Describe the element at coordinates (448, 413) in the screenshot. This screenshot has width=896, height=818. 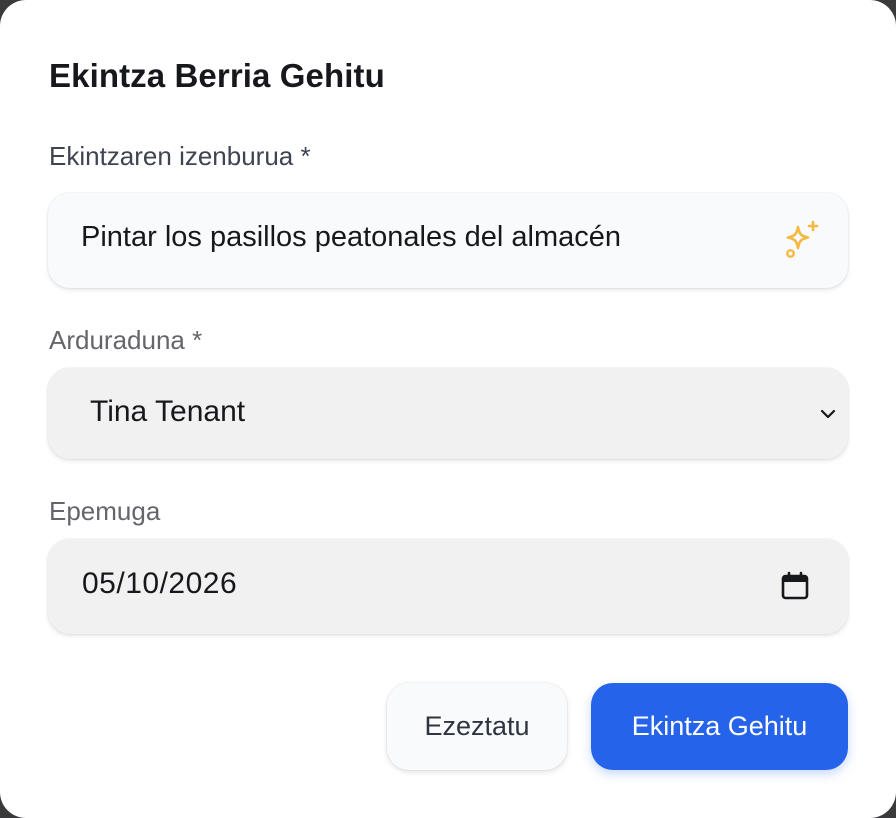
I see `assignee-select: Tina Tenant` at that location.